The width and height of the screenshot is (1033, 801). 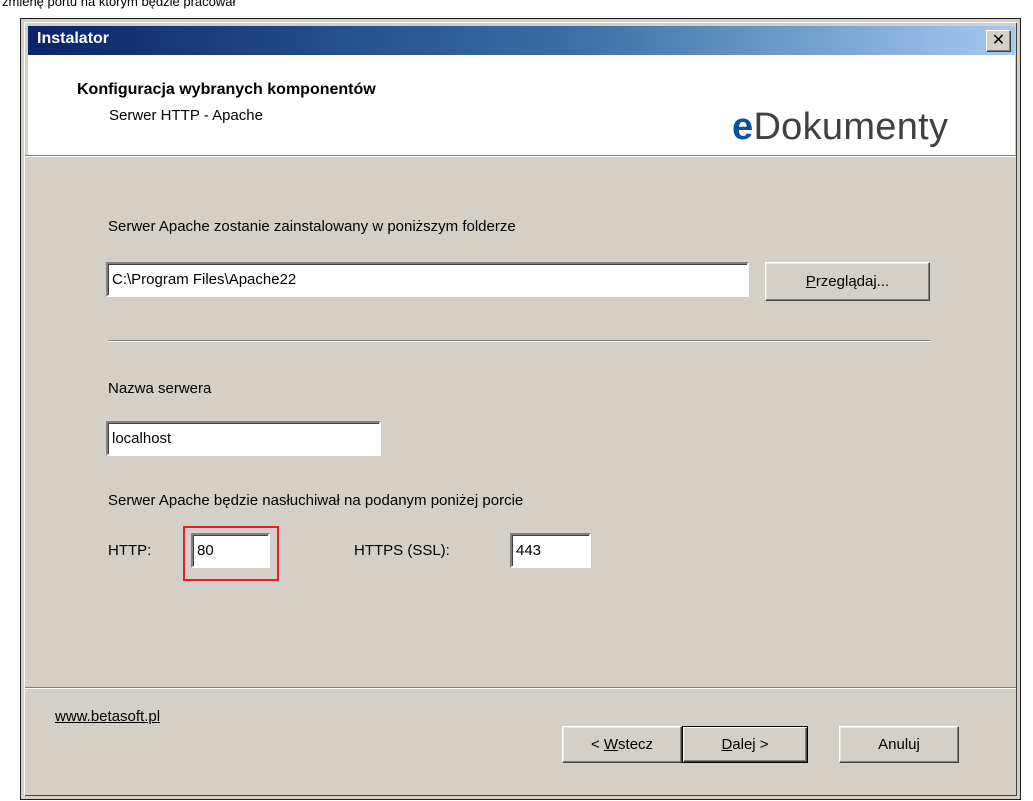 I want to click on https-label: HTTPS (SSL):, so click(x=402, y=550).